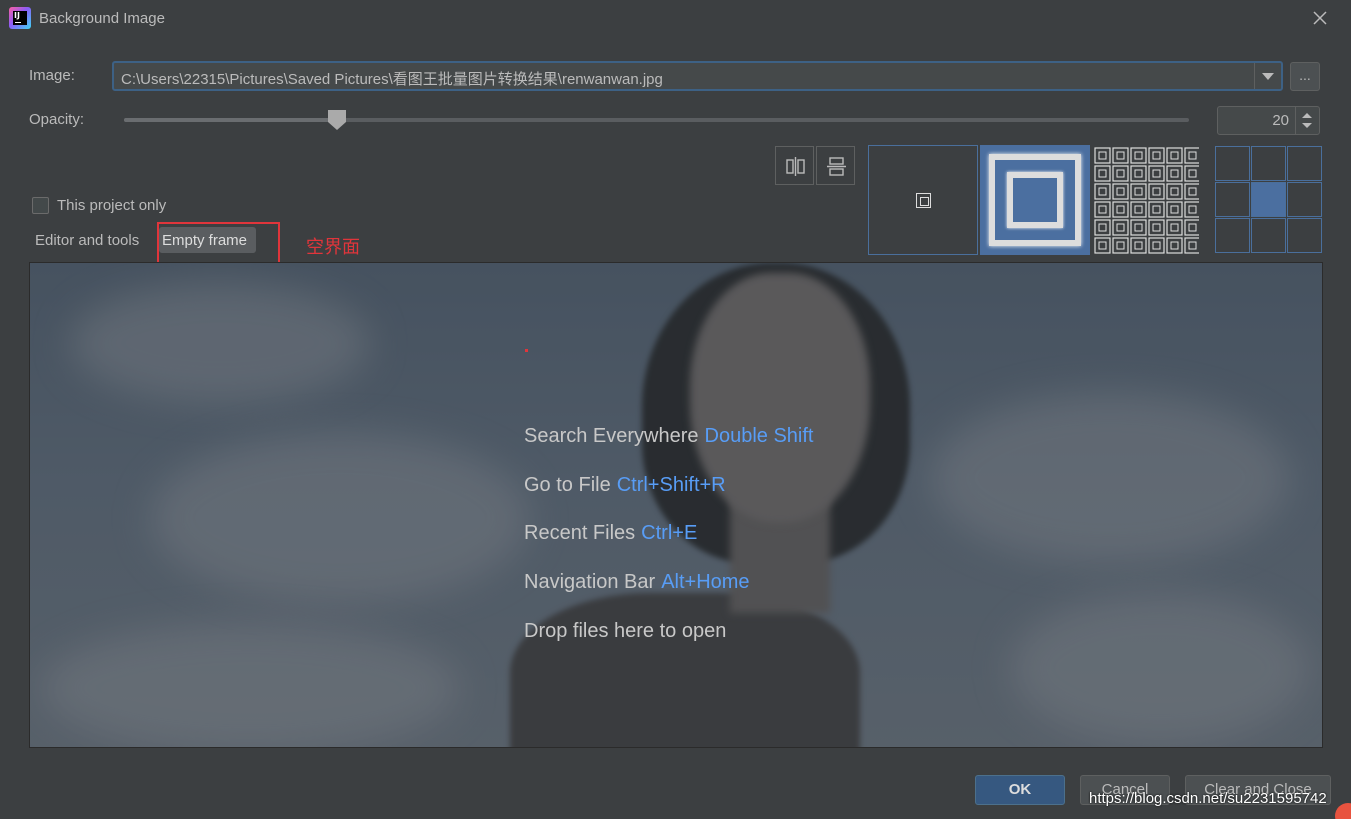  What do you see at coordinates (526, 350) in the screenshot?
I see `red-dot-marker` at bounding box center [526, 350].